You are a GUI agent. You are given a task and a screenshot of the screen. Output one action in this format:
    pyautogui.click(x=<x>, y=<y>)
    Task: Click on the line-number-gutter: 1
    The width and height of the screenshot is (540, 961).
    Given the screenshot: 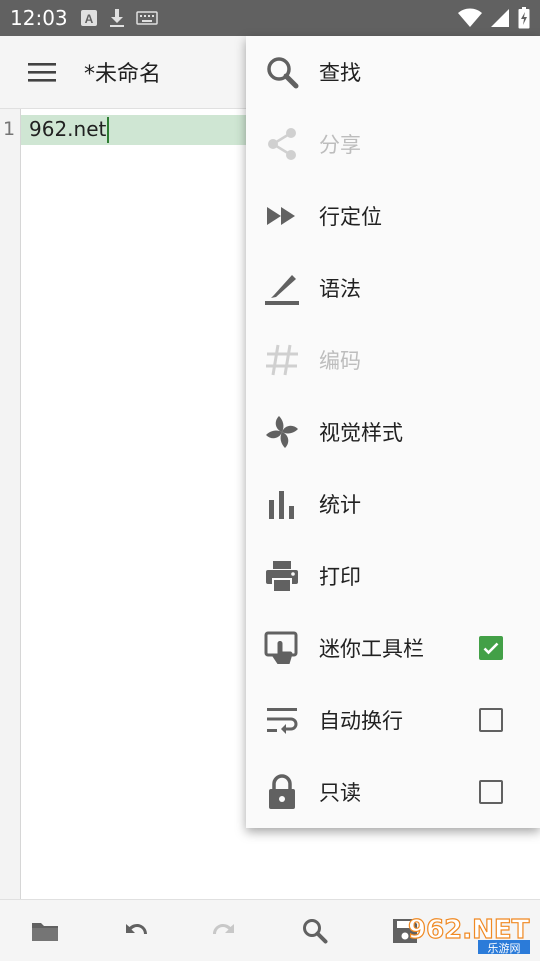 What is the action you would take?
    pyautogui.click(x=10, y=504)
    